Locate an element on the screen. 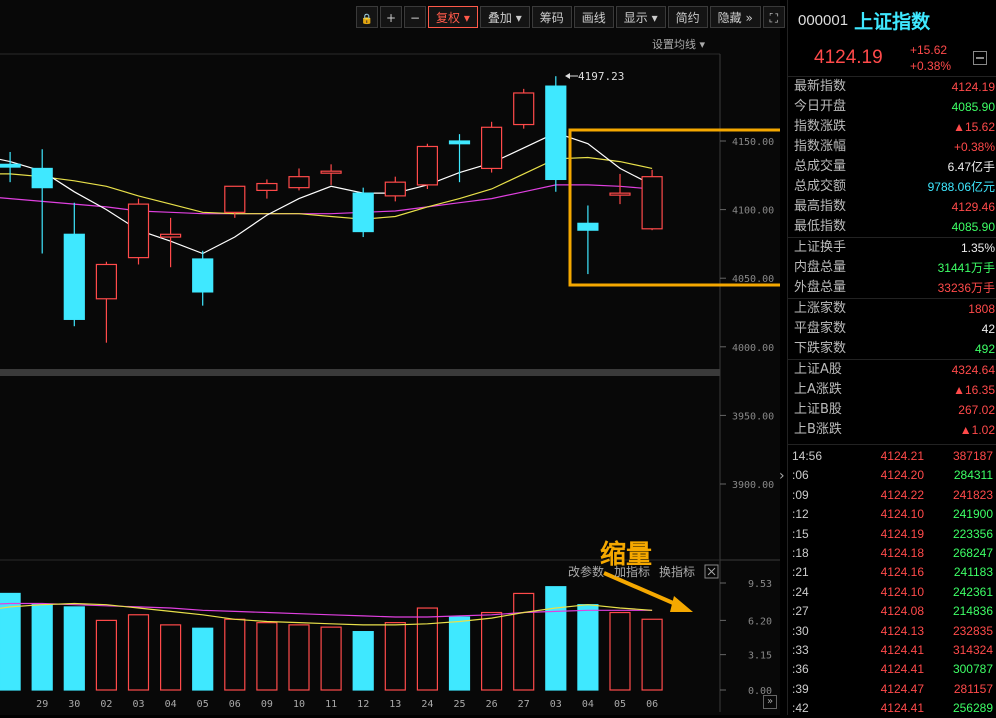  fuquan-button: 复权 ▾ is located at coordinates (453, 17).